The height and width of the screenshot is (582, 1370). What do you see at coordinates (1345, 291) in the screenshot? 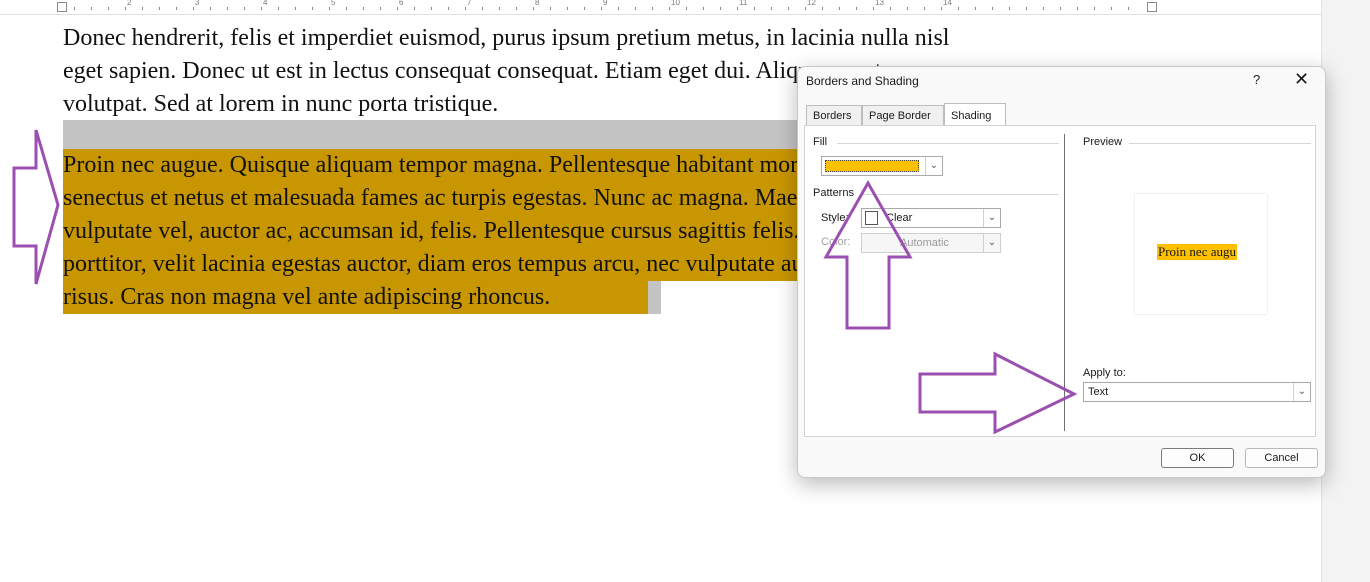
I see `vertical-scrollbar` at bounding box center [1345, 291].